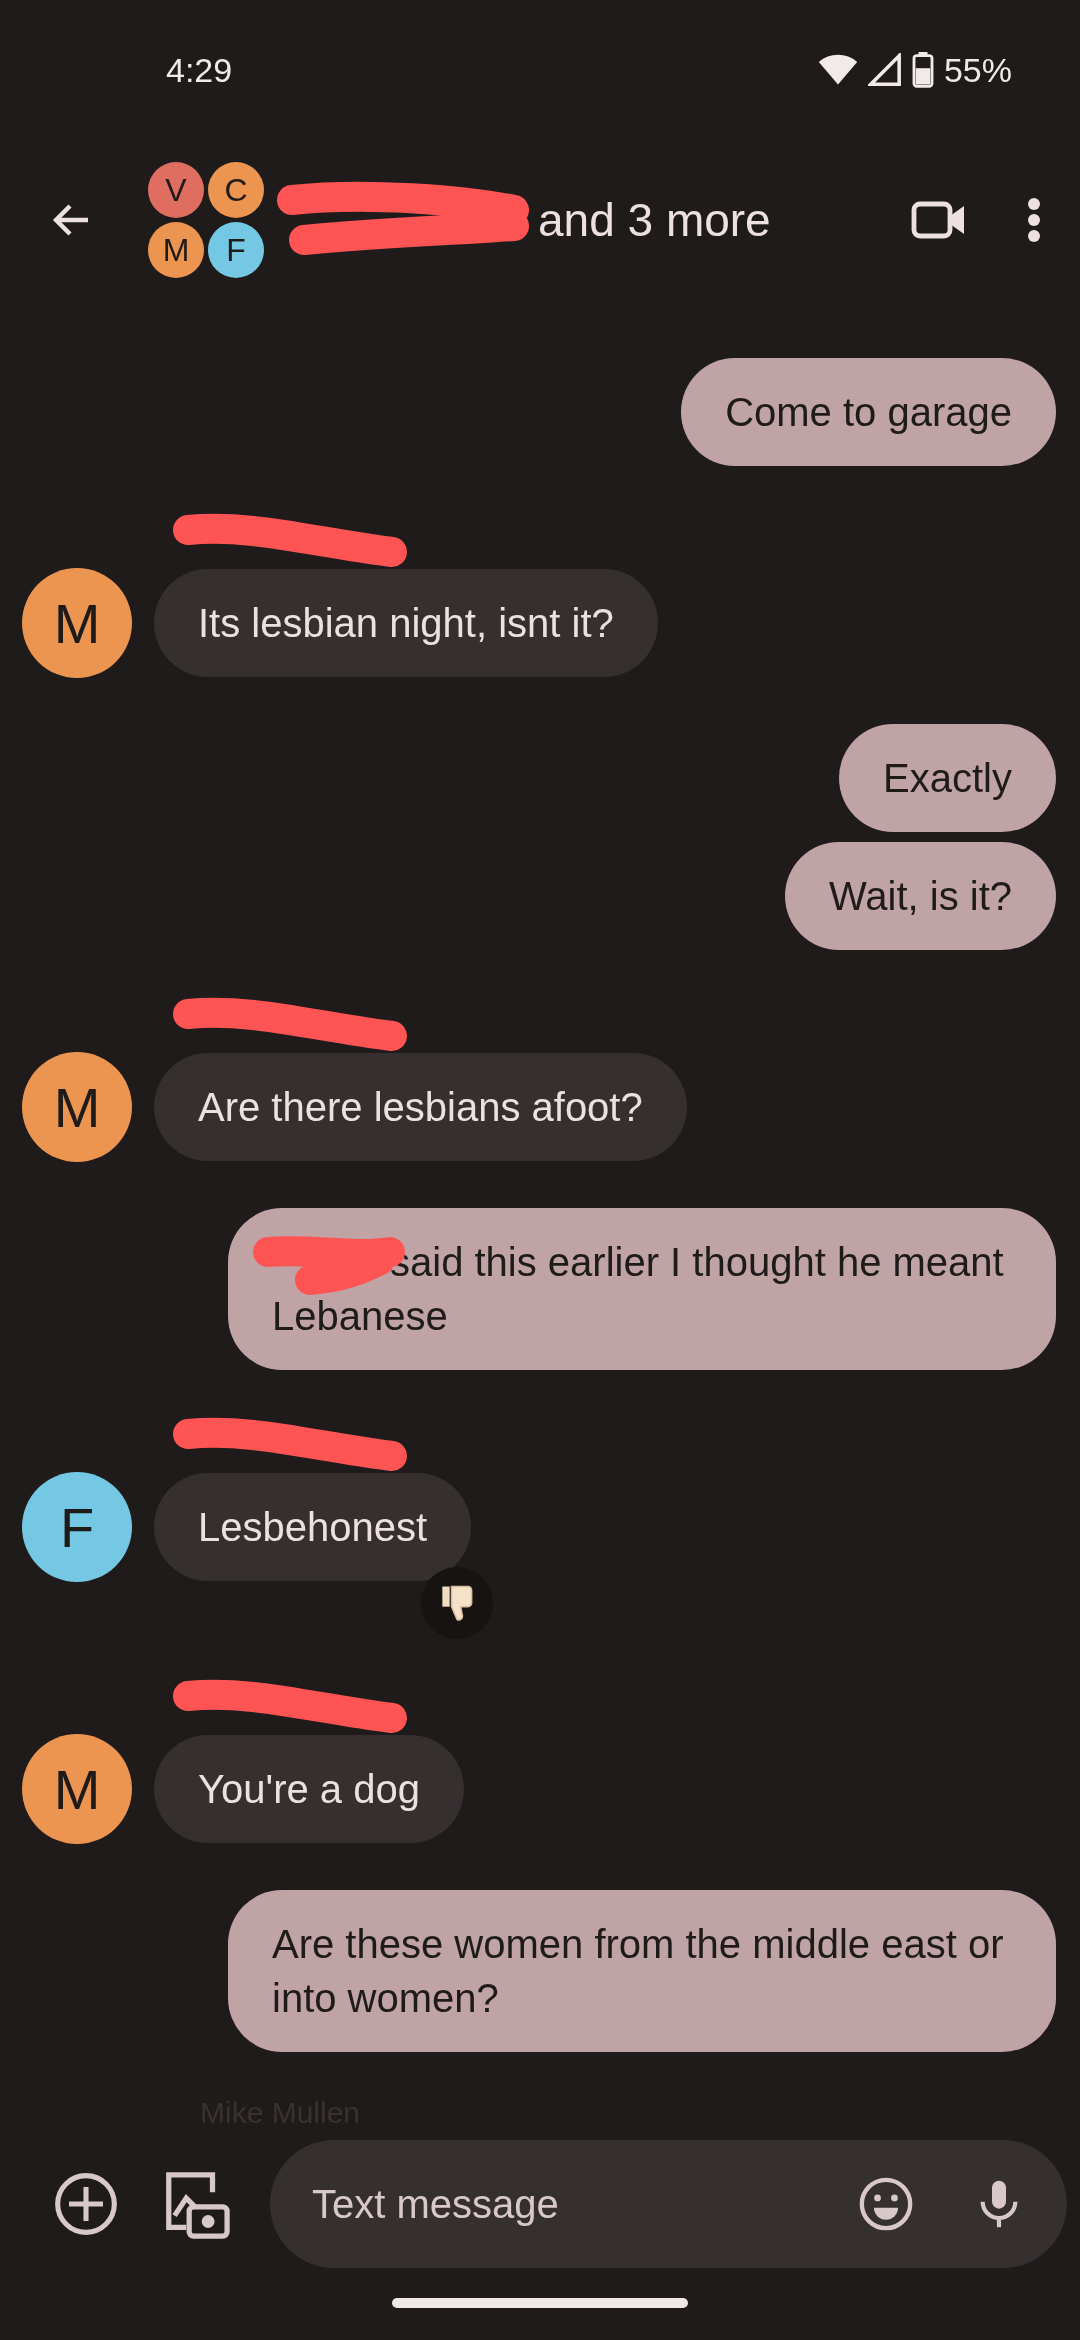  What do you see at coordinates (642, 1971) in the screenshot?
I see `sent-message: Are these women from the middle east or into women?` at bounding box center [642, 1971].